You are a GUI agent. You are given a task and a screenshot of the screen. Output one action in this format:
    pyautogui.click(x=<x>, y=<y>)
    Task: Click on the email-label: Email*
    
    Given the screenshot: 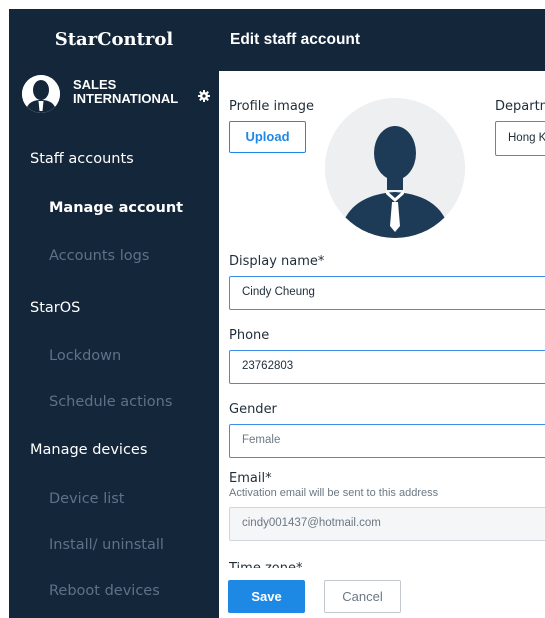 What is the action you would take?
    pyautogui.click(x=250, y=478)
    